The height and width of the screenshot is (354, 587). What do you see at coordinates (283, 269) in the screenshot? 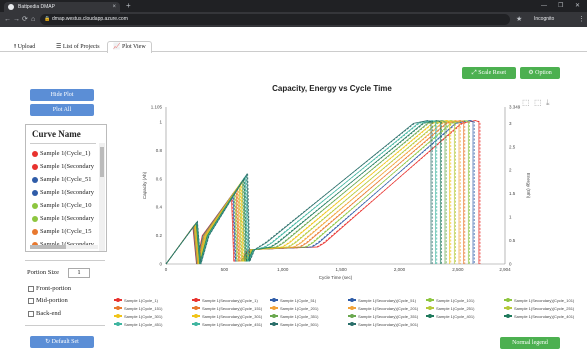
I see `x-tick-label: 1,000` at bounding box center [283, 269].